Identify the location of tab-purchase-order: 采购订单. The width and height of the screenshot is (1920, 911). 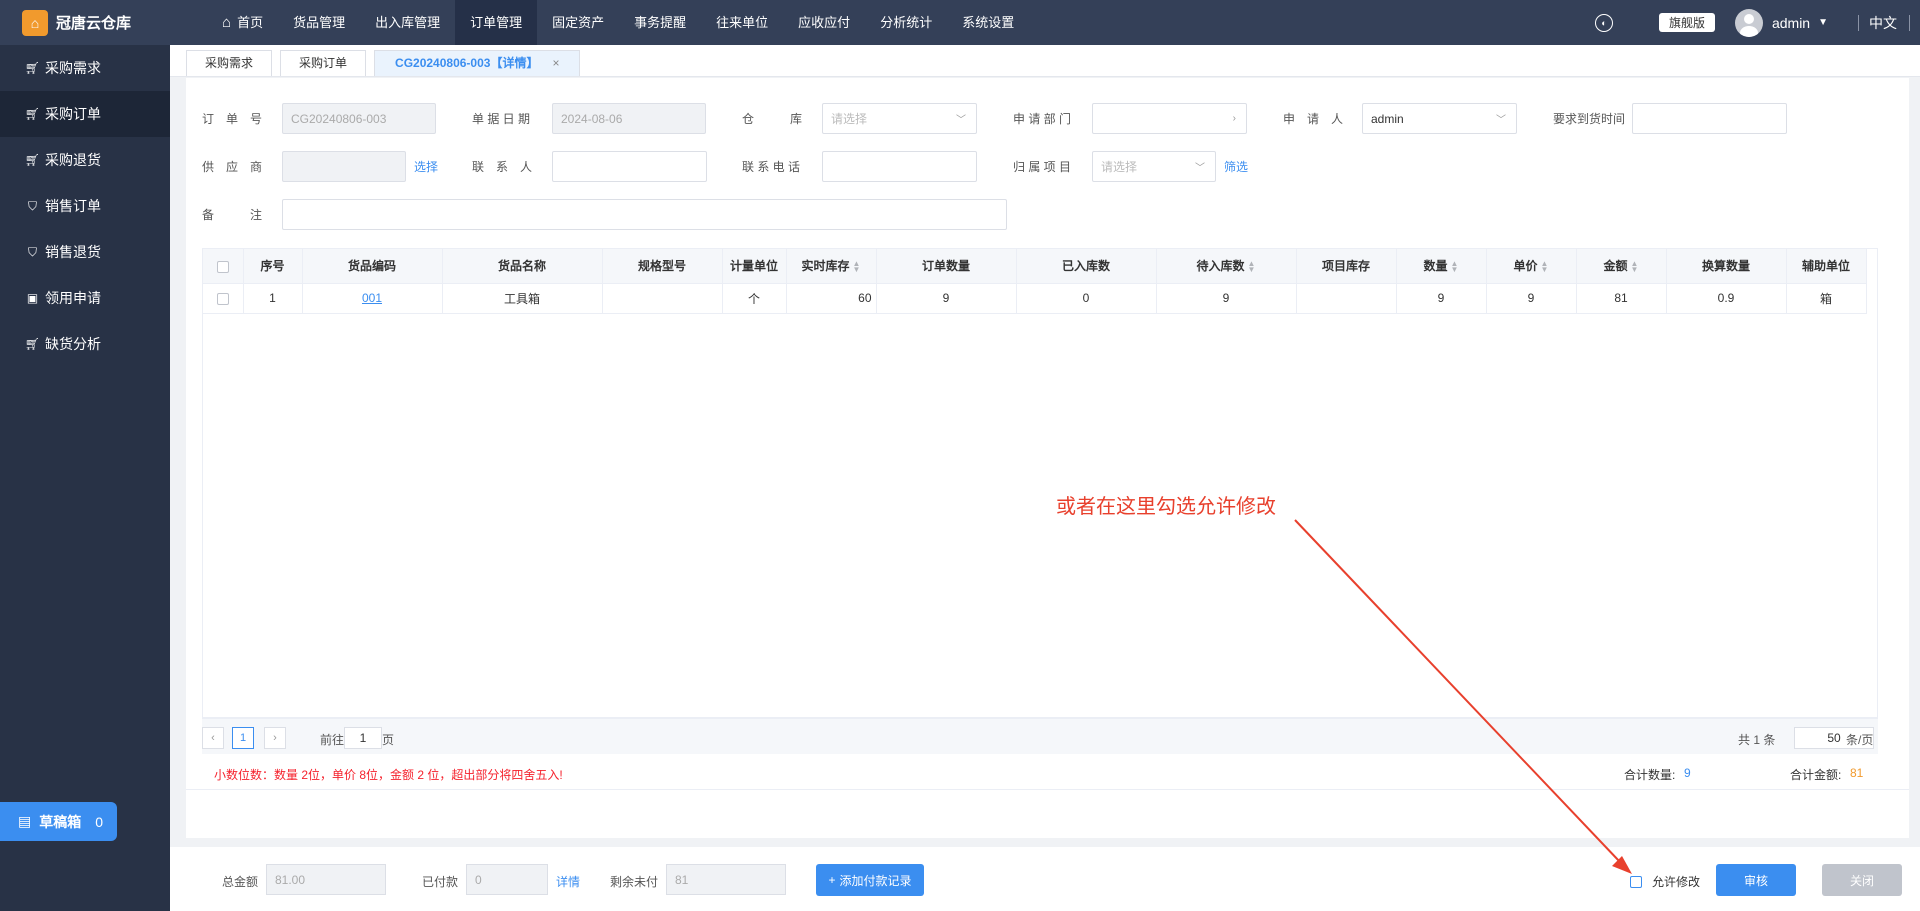
(323, 63).